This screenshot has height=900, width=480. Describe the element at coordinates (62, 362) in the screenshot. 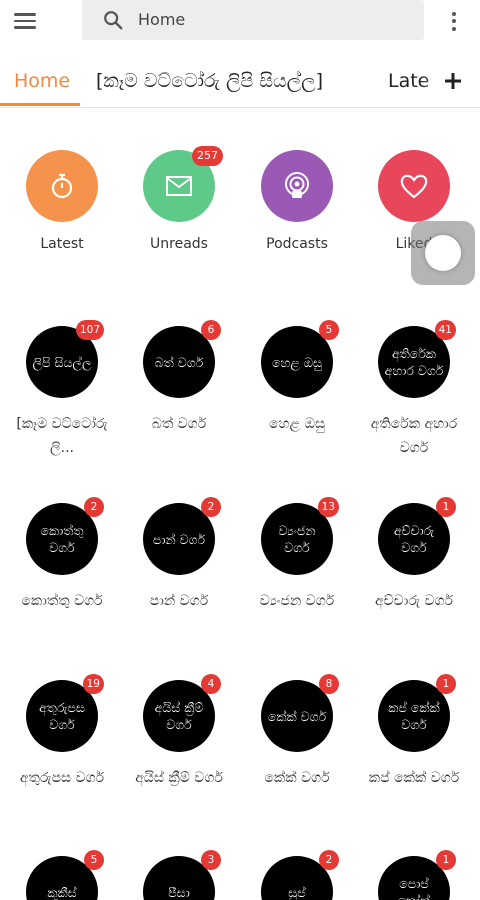

I see `feed-avatar-text: ලිපි සියල්ල` at that location.